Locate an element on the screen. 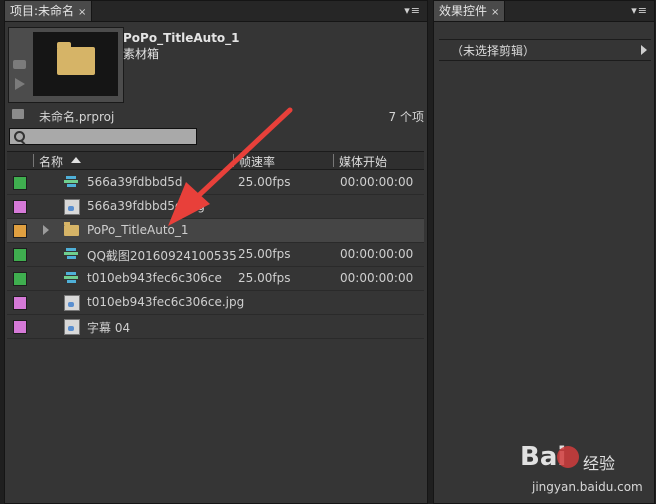 The width and height of the screenshot is (656, 504). arrow-shaft is located at coordinates (243, 154).